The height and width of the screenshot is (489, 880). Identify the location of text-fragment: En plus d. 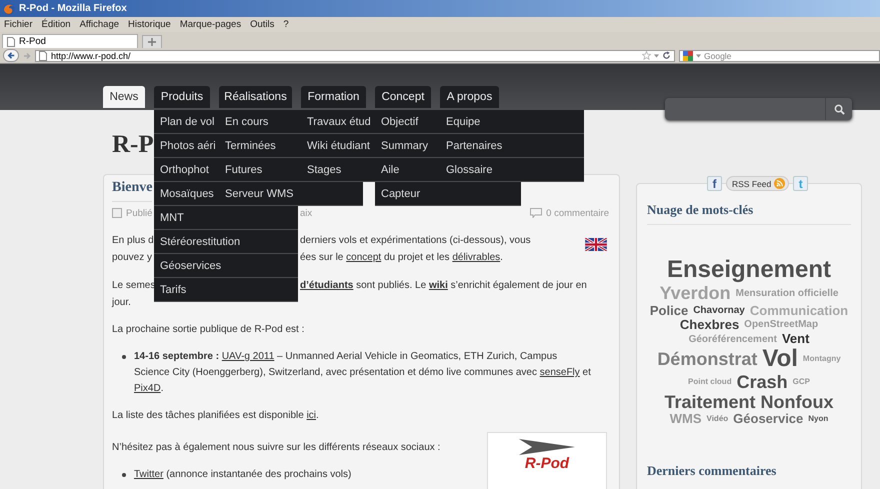
(133, 240).